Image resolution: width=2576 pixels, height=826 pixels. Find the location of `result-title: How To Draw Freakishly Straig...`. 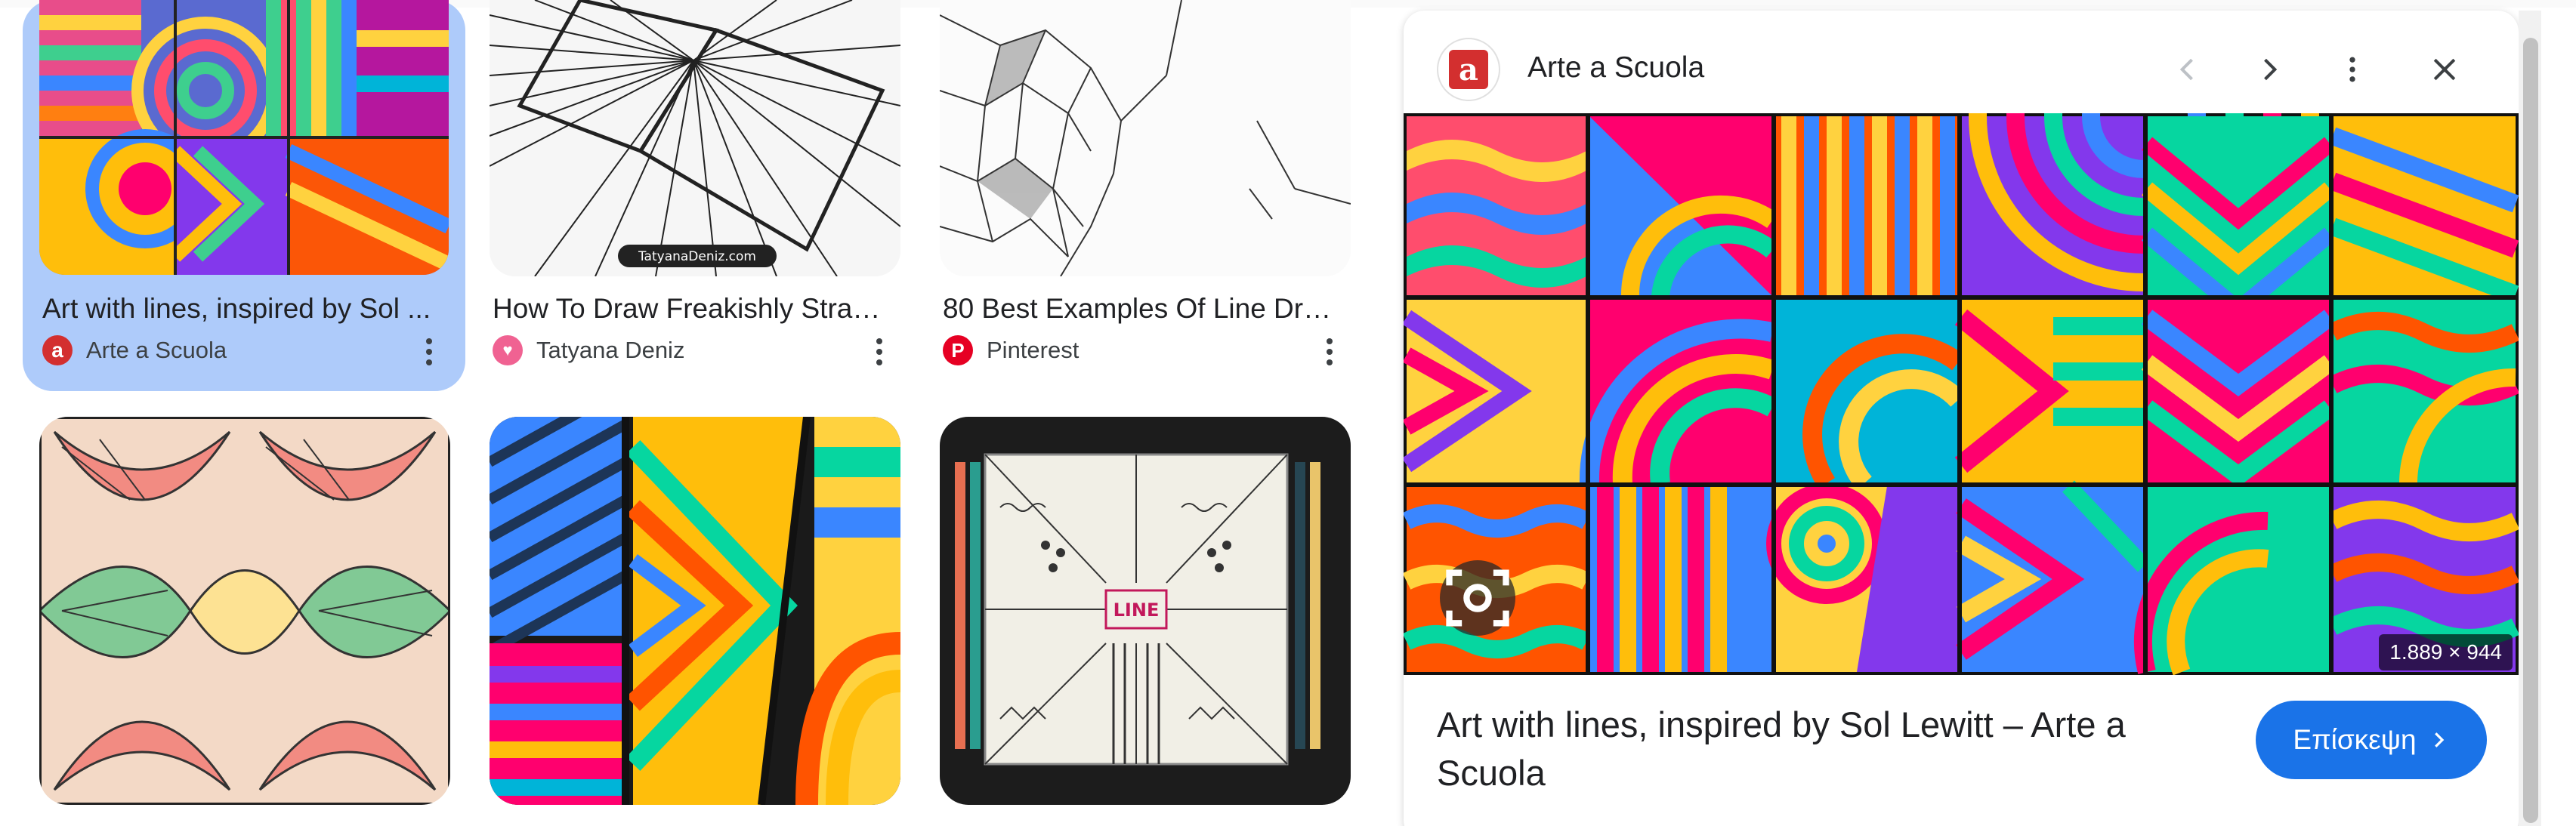

result-title: How To Draw Freakishly Straig... is located at coordinates (689, 309).